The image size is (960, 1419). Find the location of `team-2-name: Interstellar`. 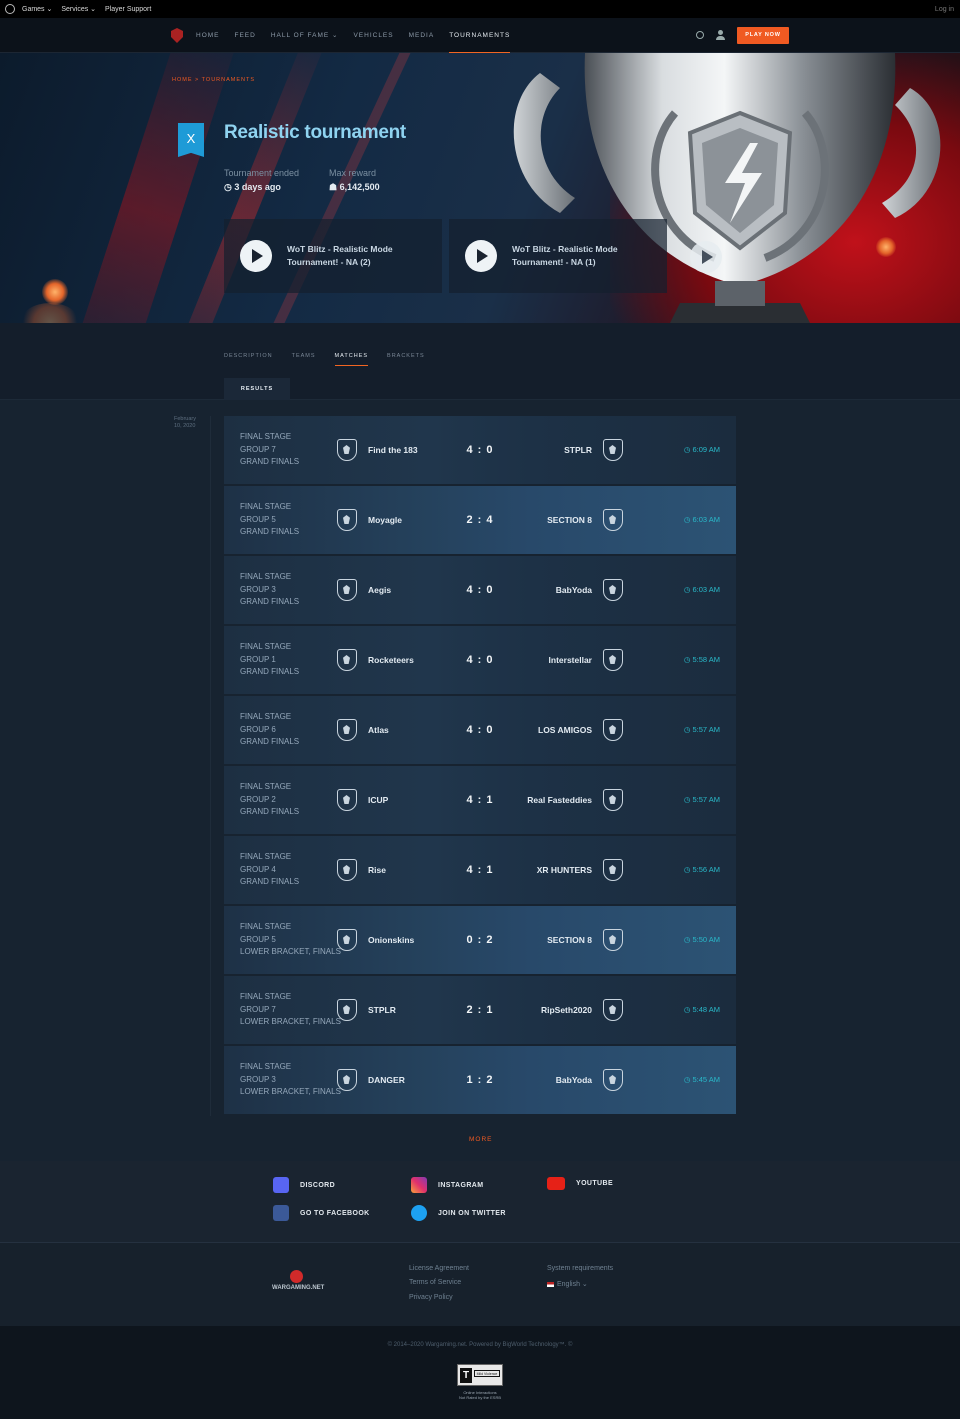

team-2-name: Interstellar is located at coordinates (570, 660).